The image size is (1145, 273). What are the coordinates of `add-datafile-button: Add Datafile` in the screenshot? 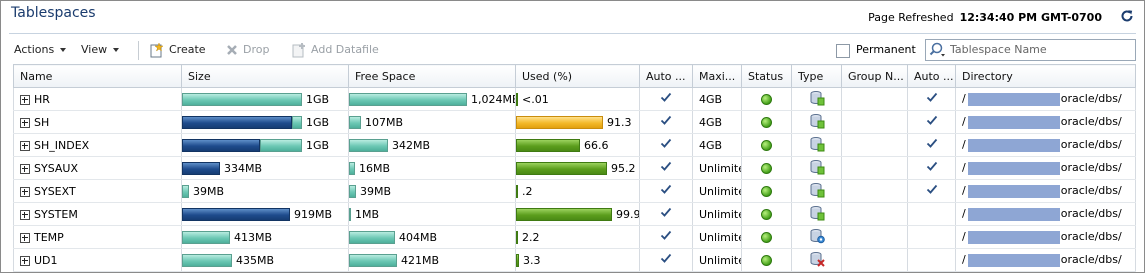 It's located at (335, 50).